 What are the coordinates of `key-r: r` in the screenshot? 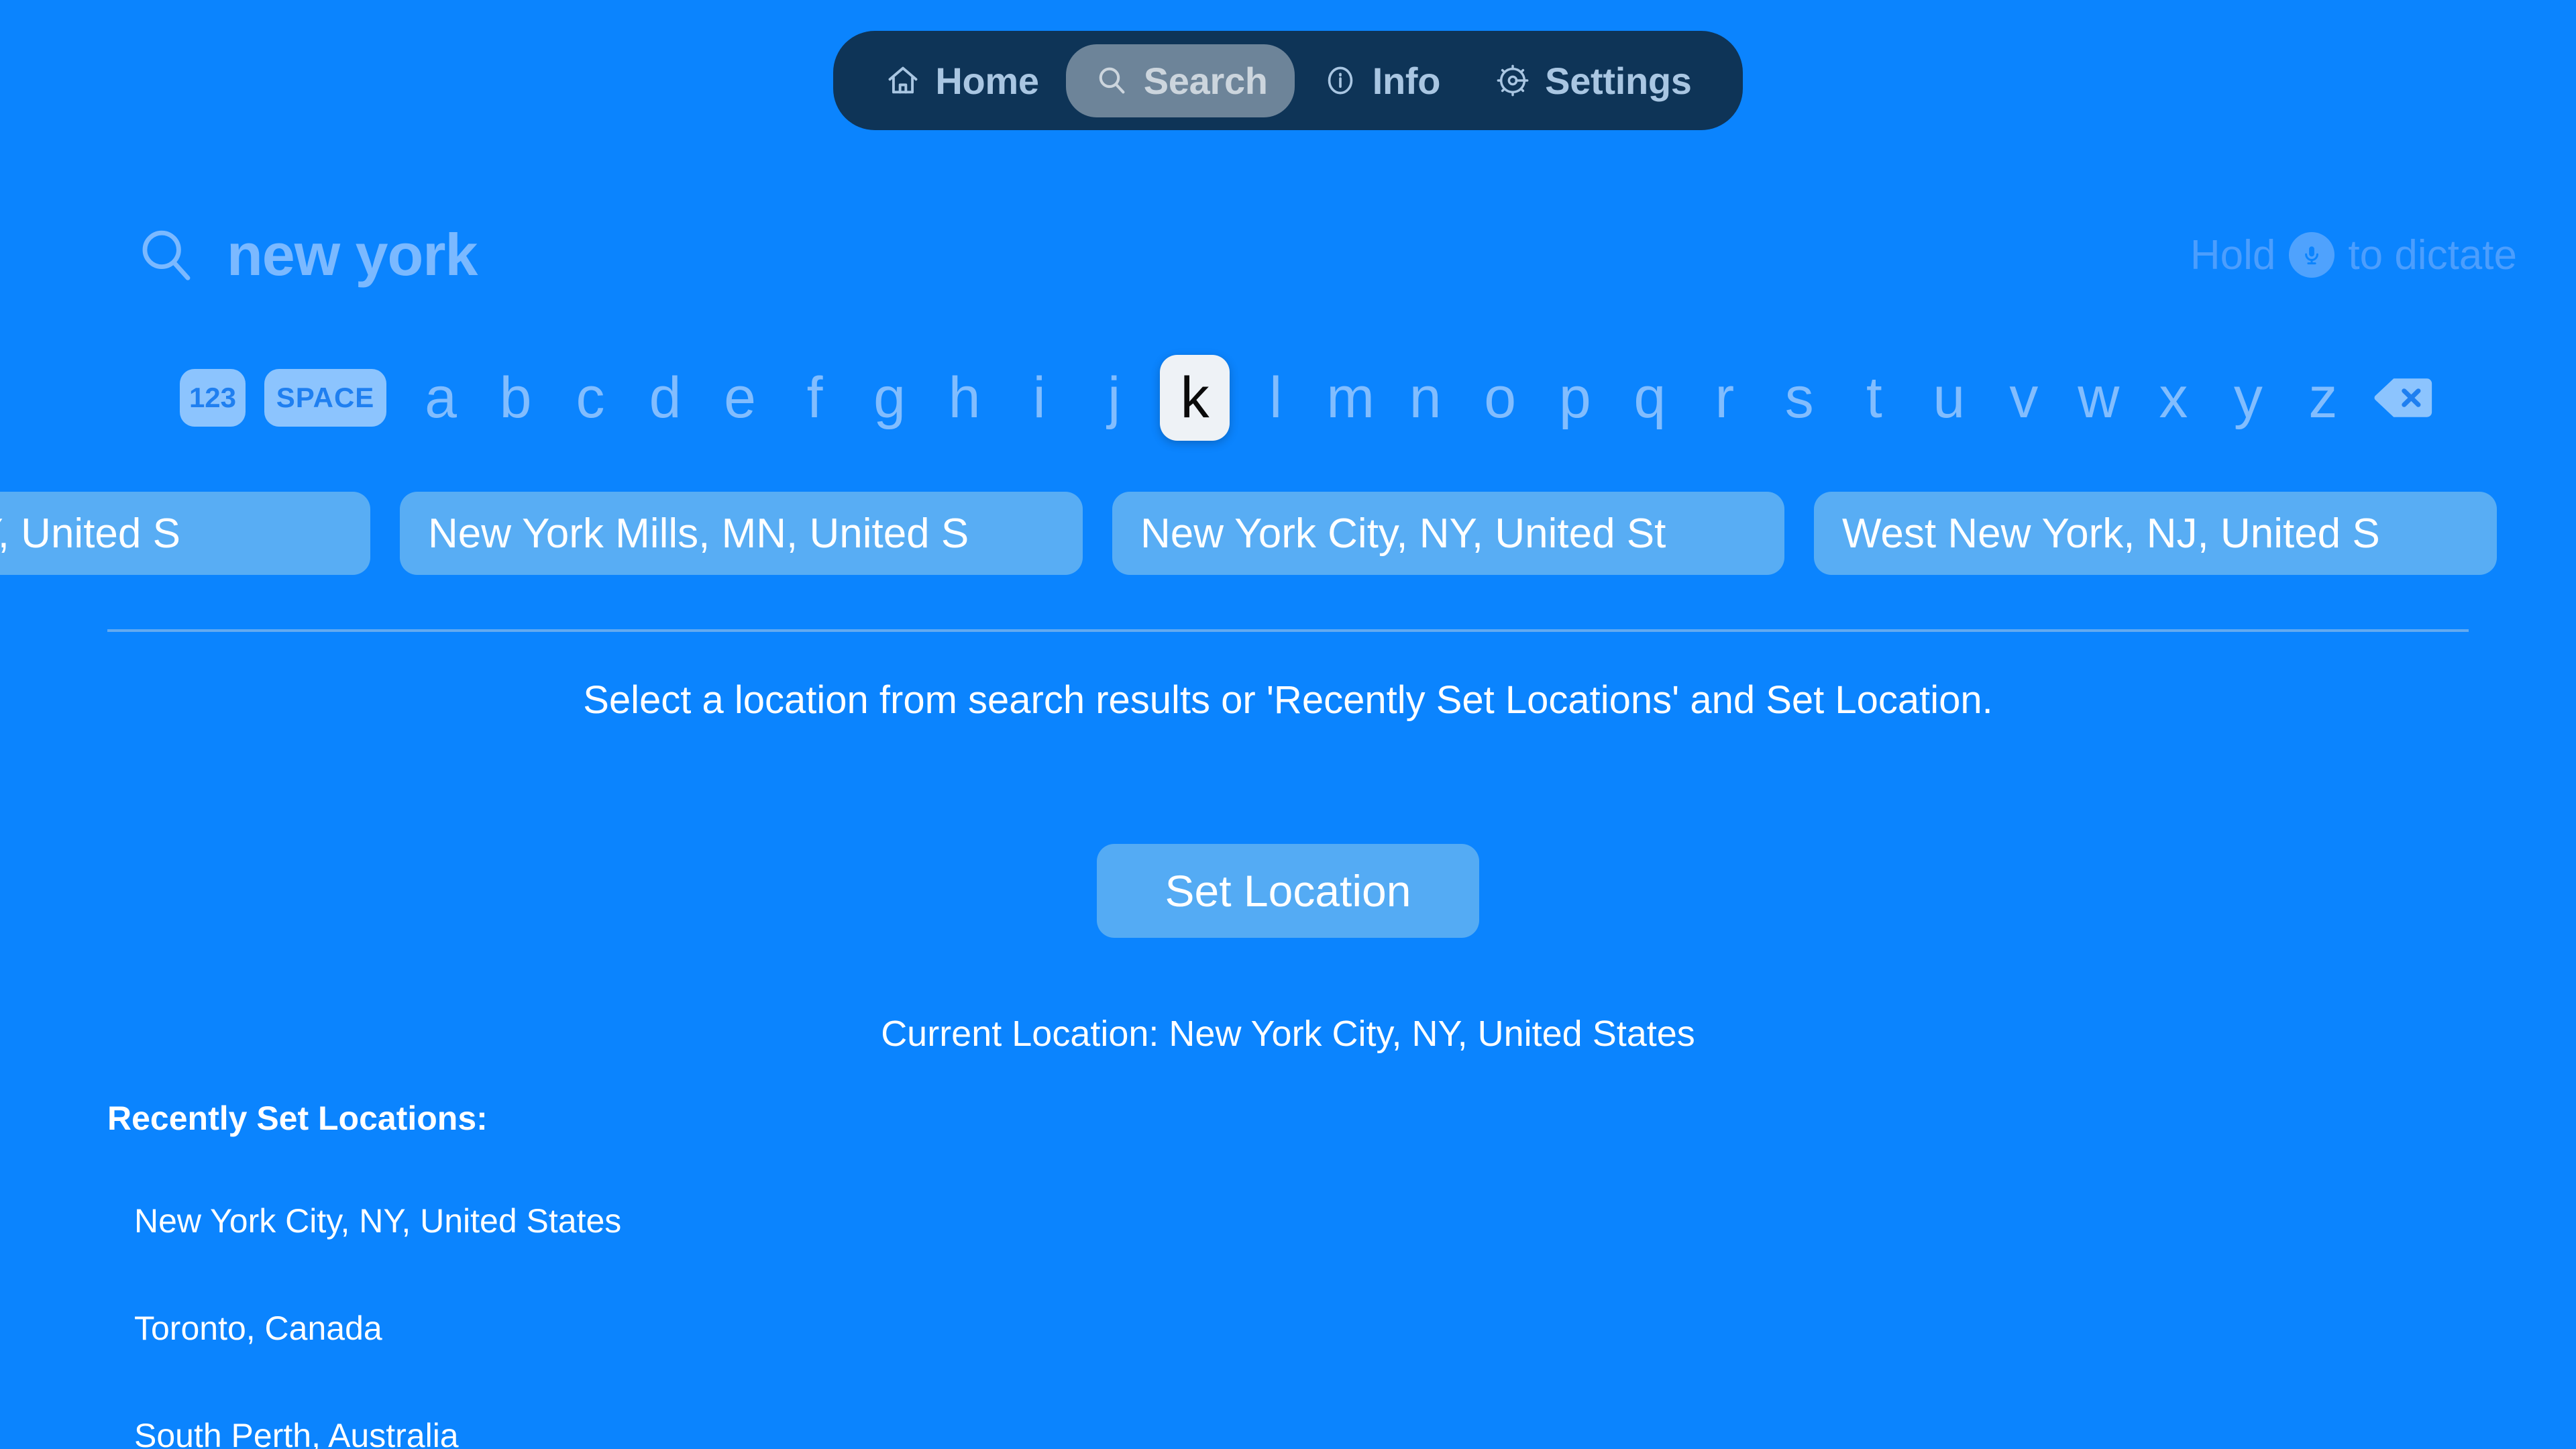 It's located at (1725, 397).